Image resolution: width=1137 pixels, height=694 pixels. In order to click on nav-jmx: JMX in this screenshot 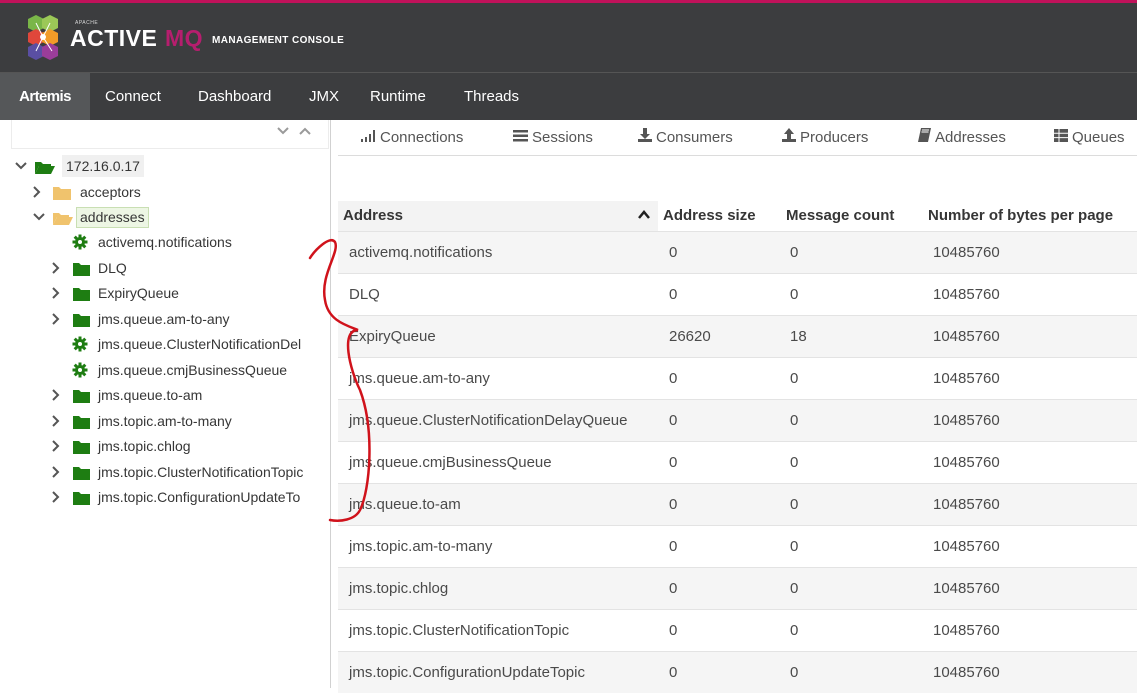, I will do `click(324, 96)`.